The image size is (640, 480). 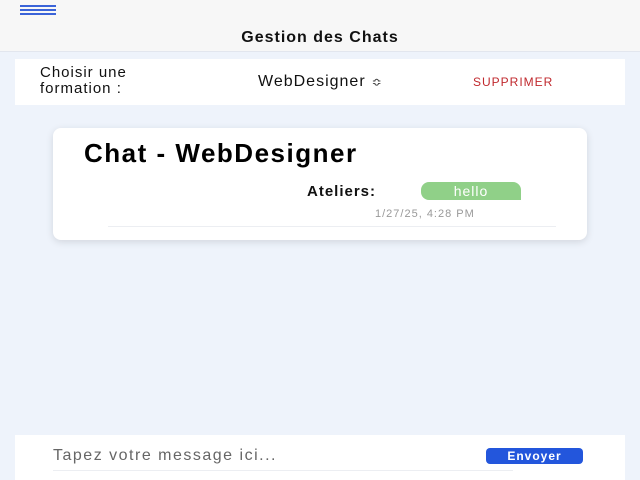 I want to click on send-button: Envoyer, so click(x=534, y=456).